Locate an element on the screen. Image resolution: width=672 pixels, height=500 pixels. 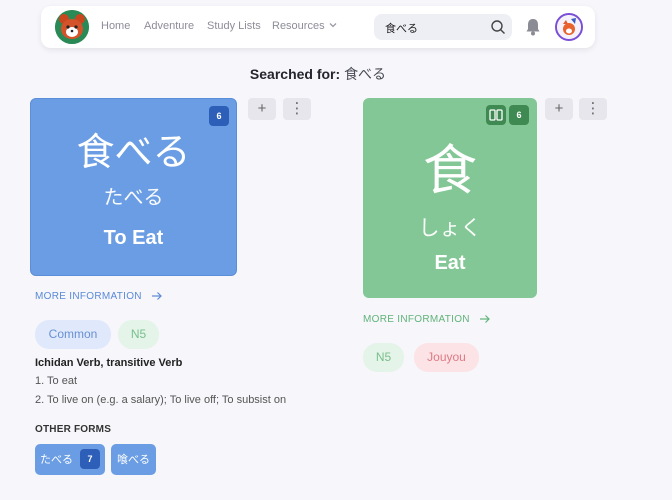
word-text: 食べる is located at coordinates (133, 152).